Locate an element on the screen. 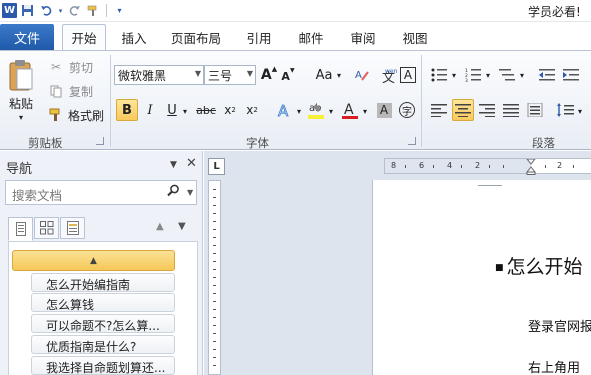 The width and height of the screenshot is (591, 375). paste-icon is located at coordinates (21, 75).